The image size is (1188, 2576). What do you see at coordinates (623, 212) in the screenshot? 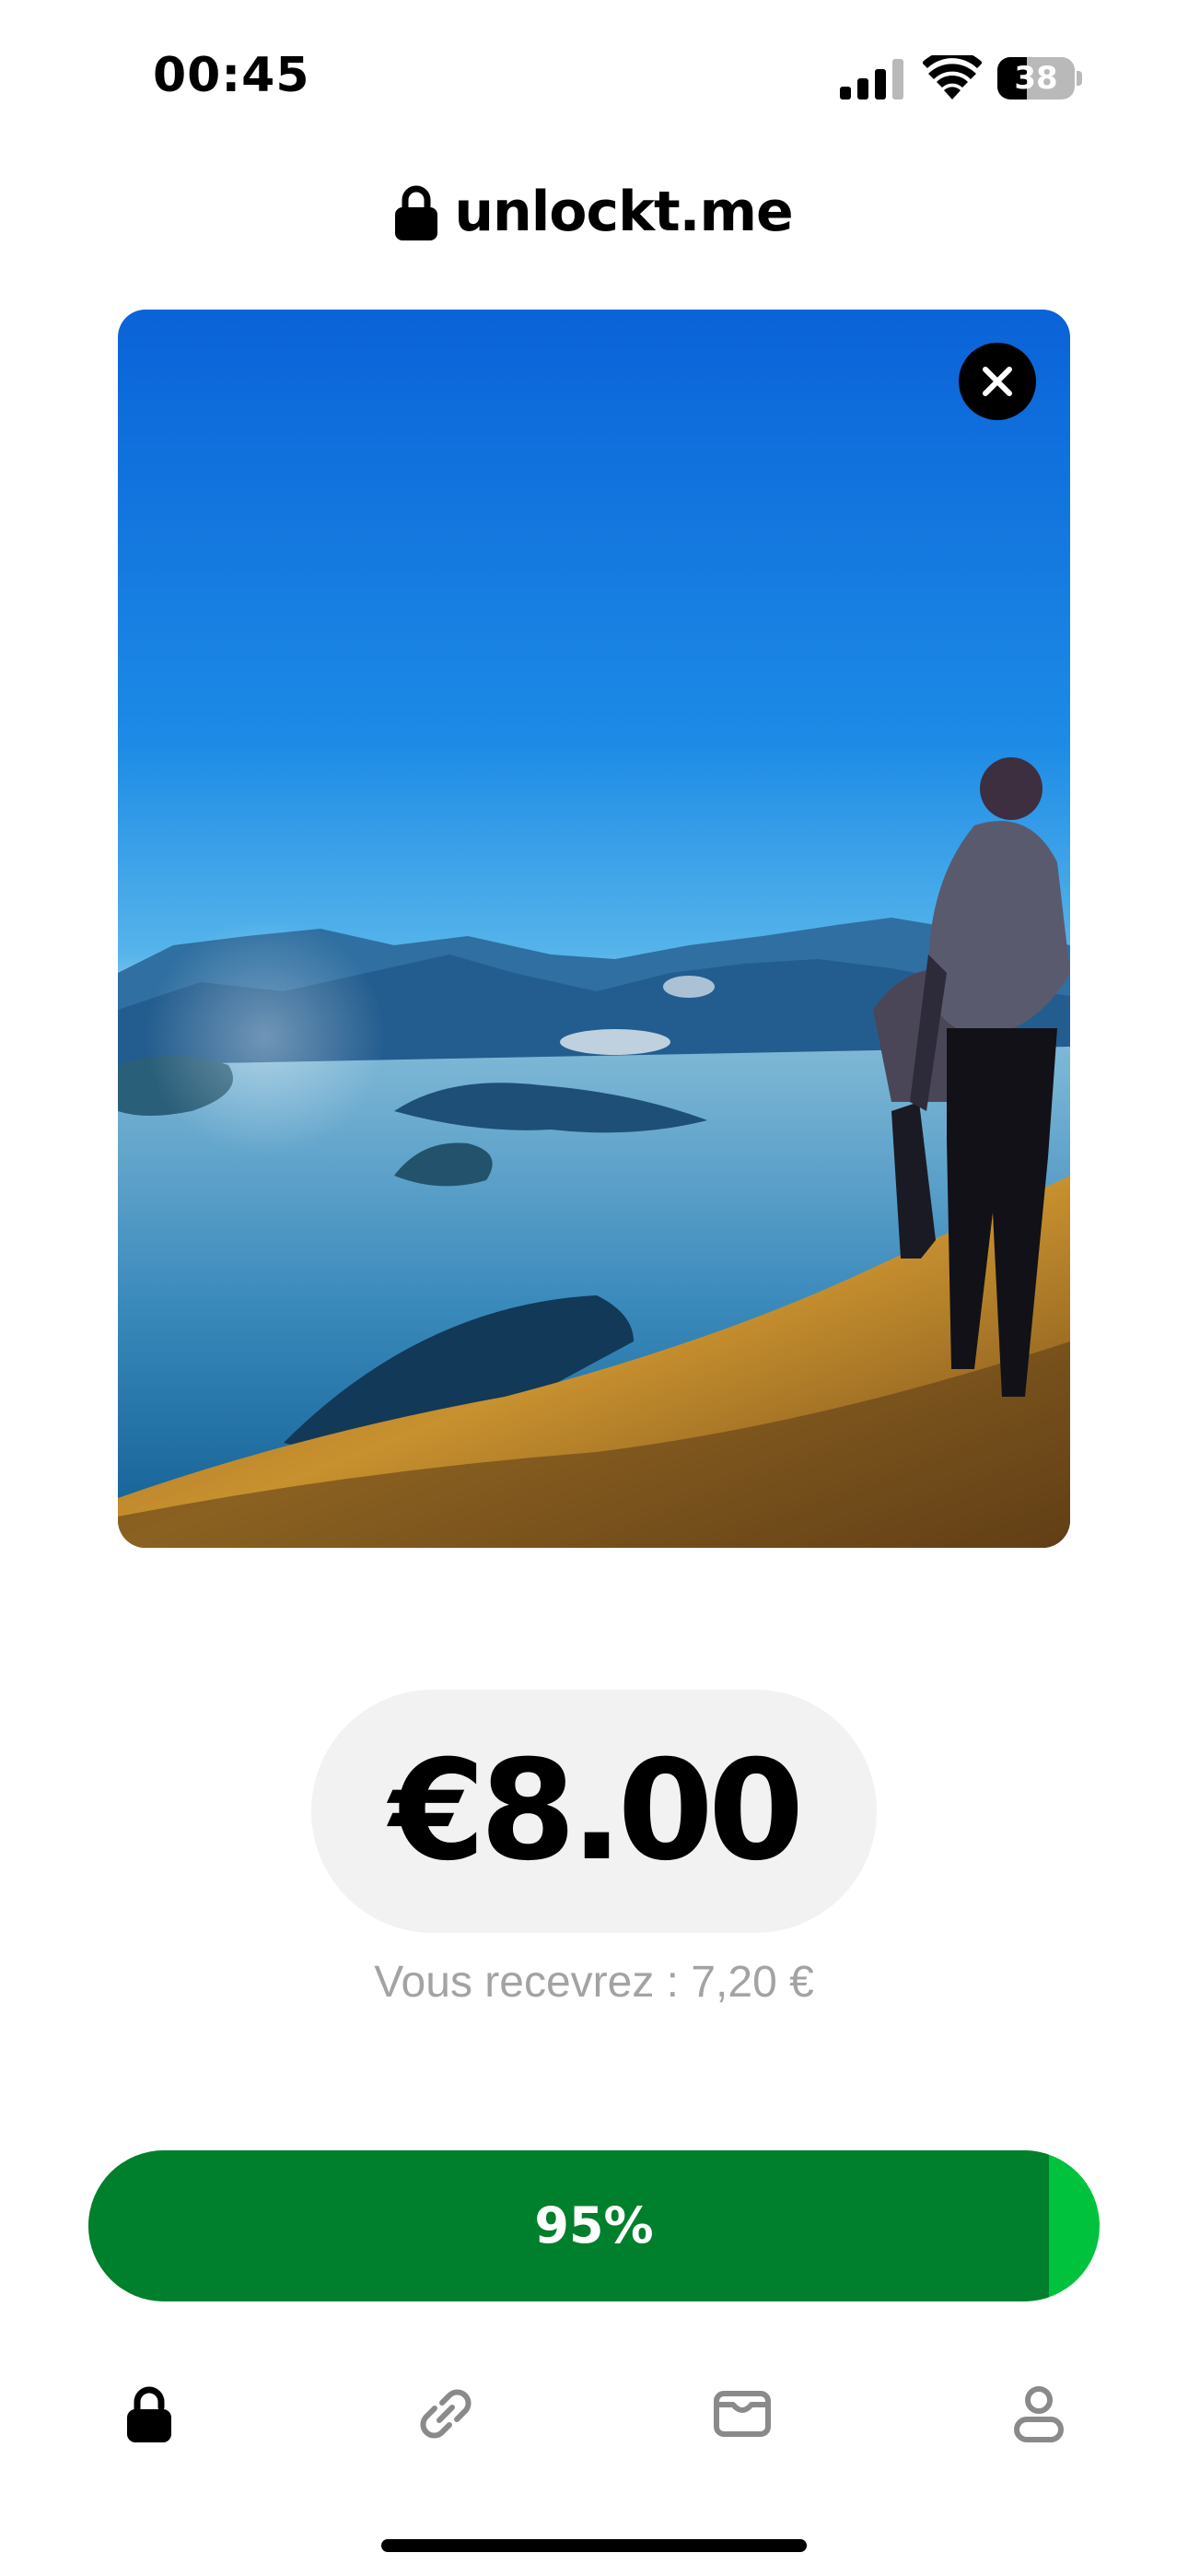
I see `site-title: unlockt.me` at bounding box center [623, 212].